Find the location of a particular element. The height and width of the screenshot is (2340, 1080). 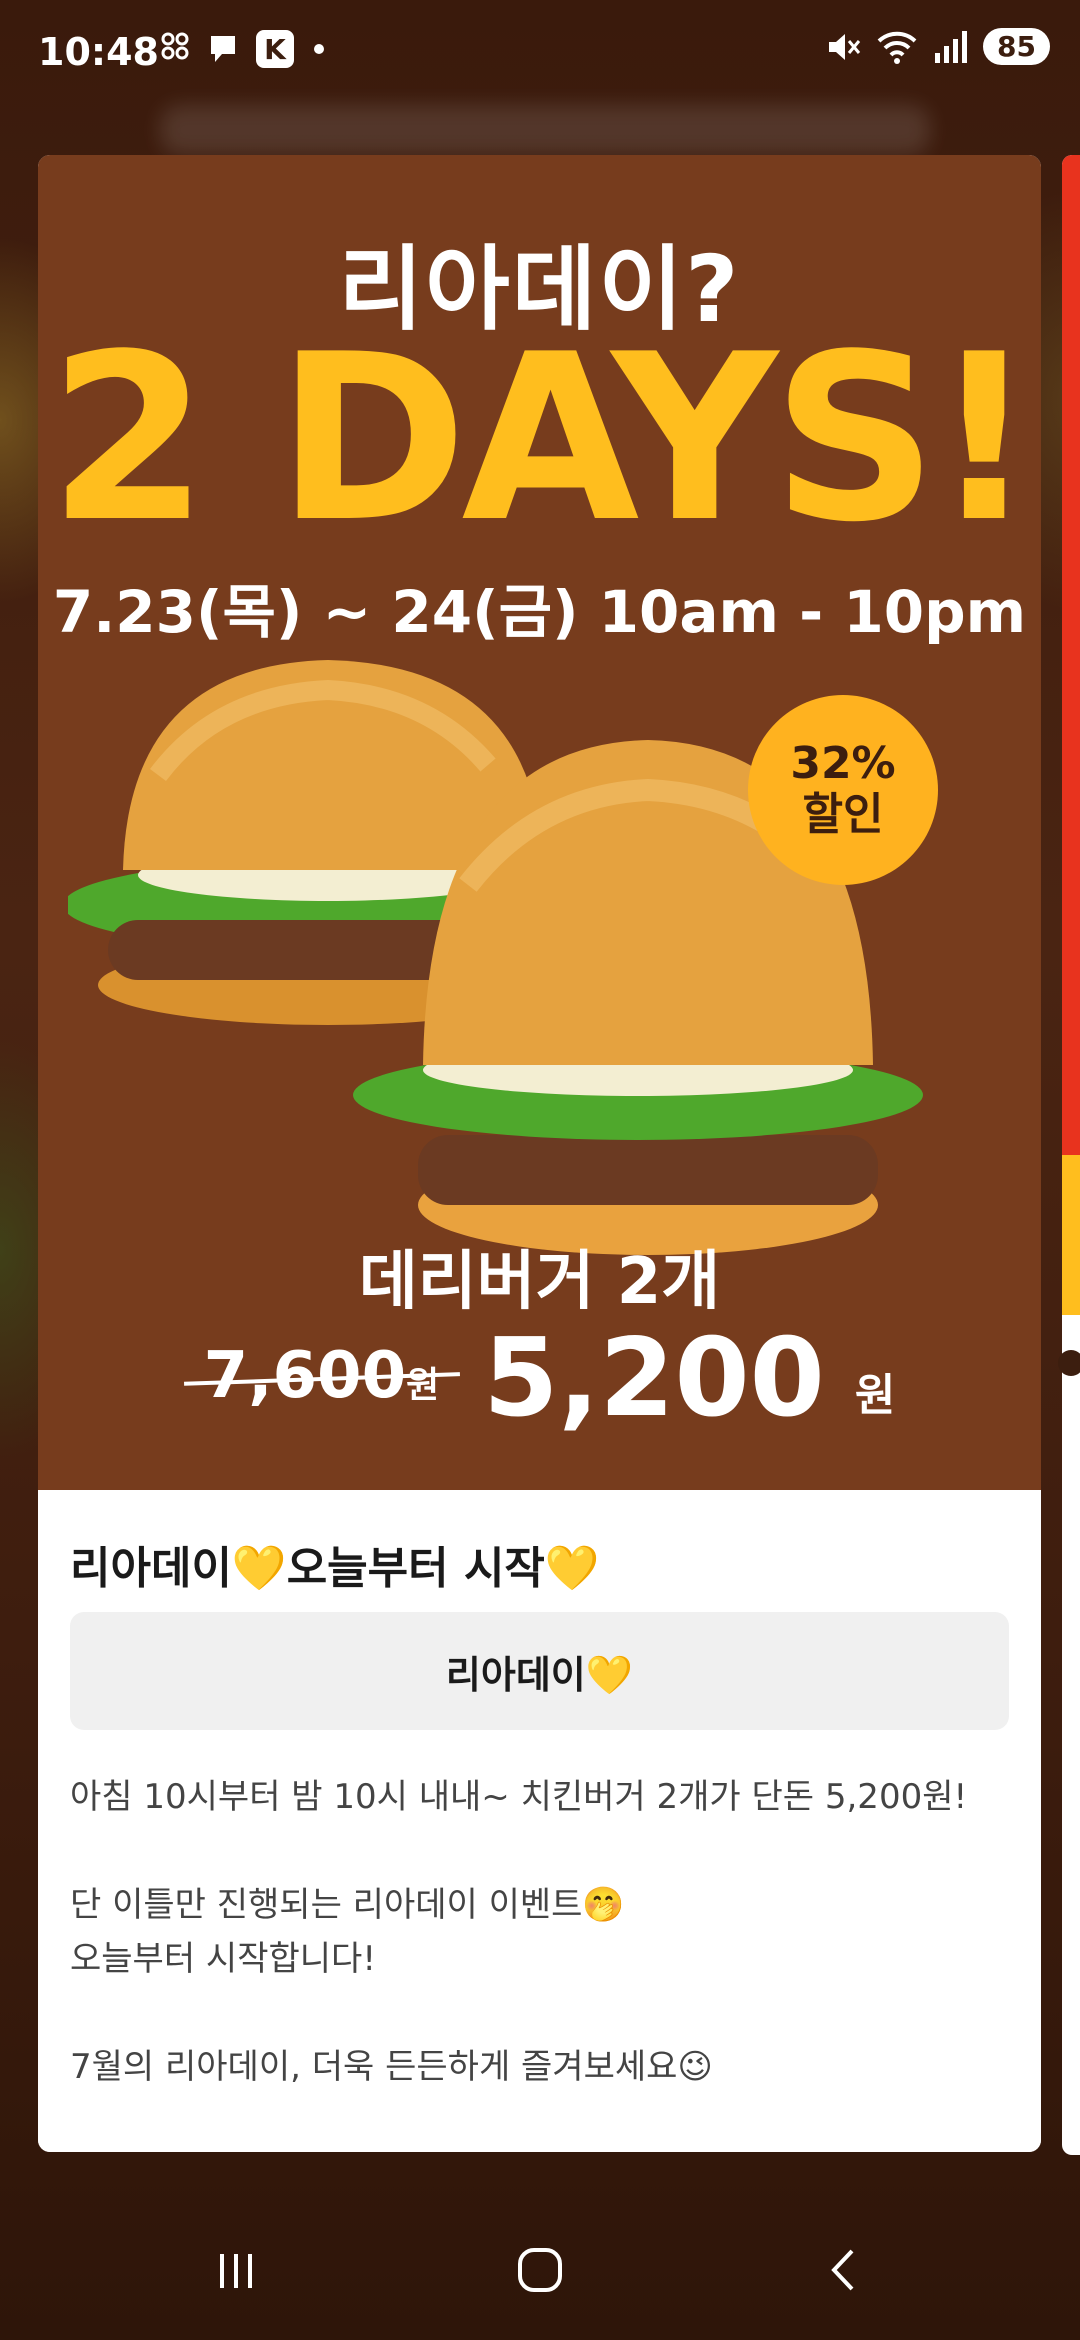

navigation-bar is located at coordinates (540, 2270).